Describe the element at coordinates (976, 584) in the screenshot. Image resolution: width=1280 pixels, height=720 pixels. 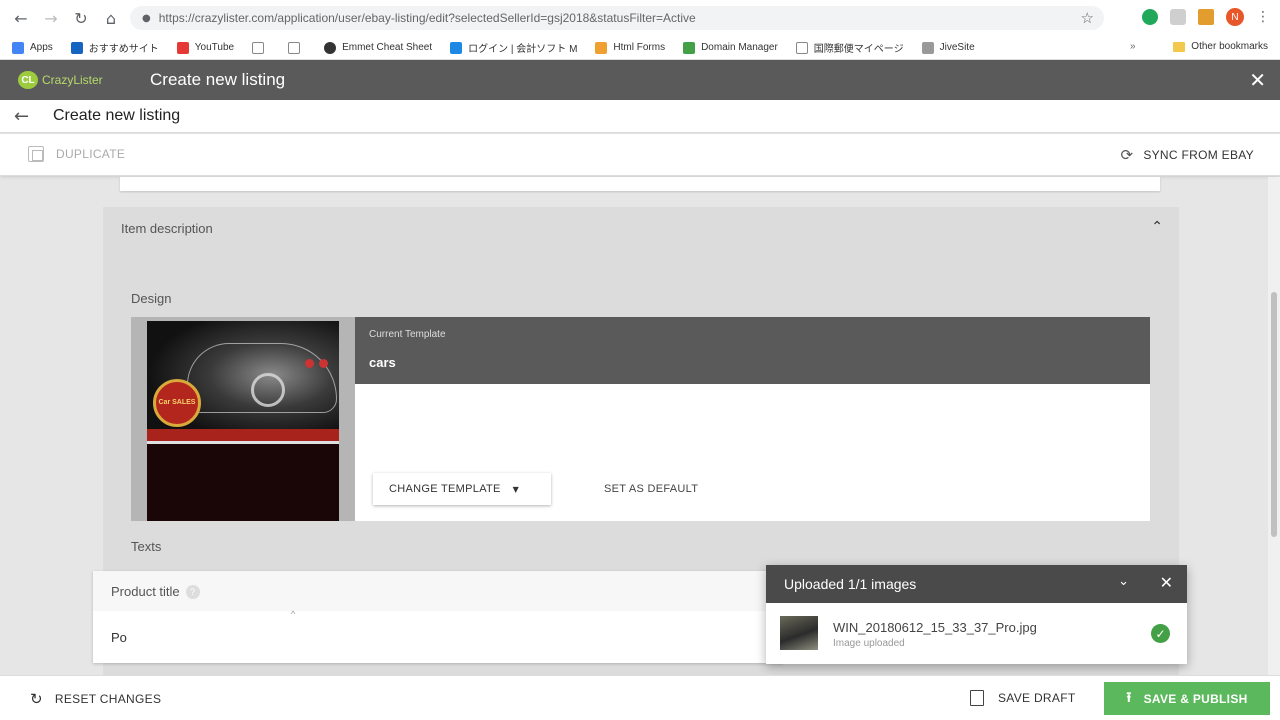
I see `toast-header: Uploaded 1/1 images ⌄ ✕` at that location.